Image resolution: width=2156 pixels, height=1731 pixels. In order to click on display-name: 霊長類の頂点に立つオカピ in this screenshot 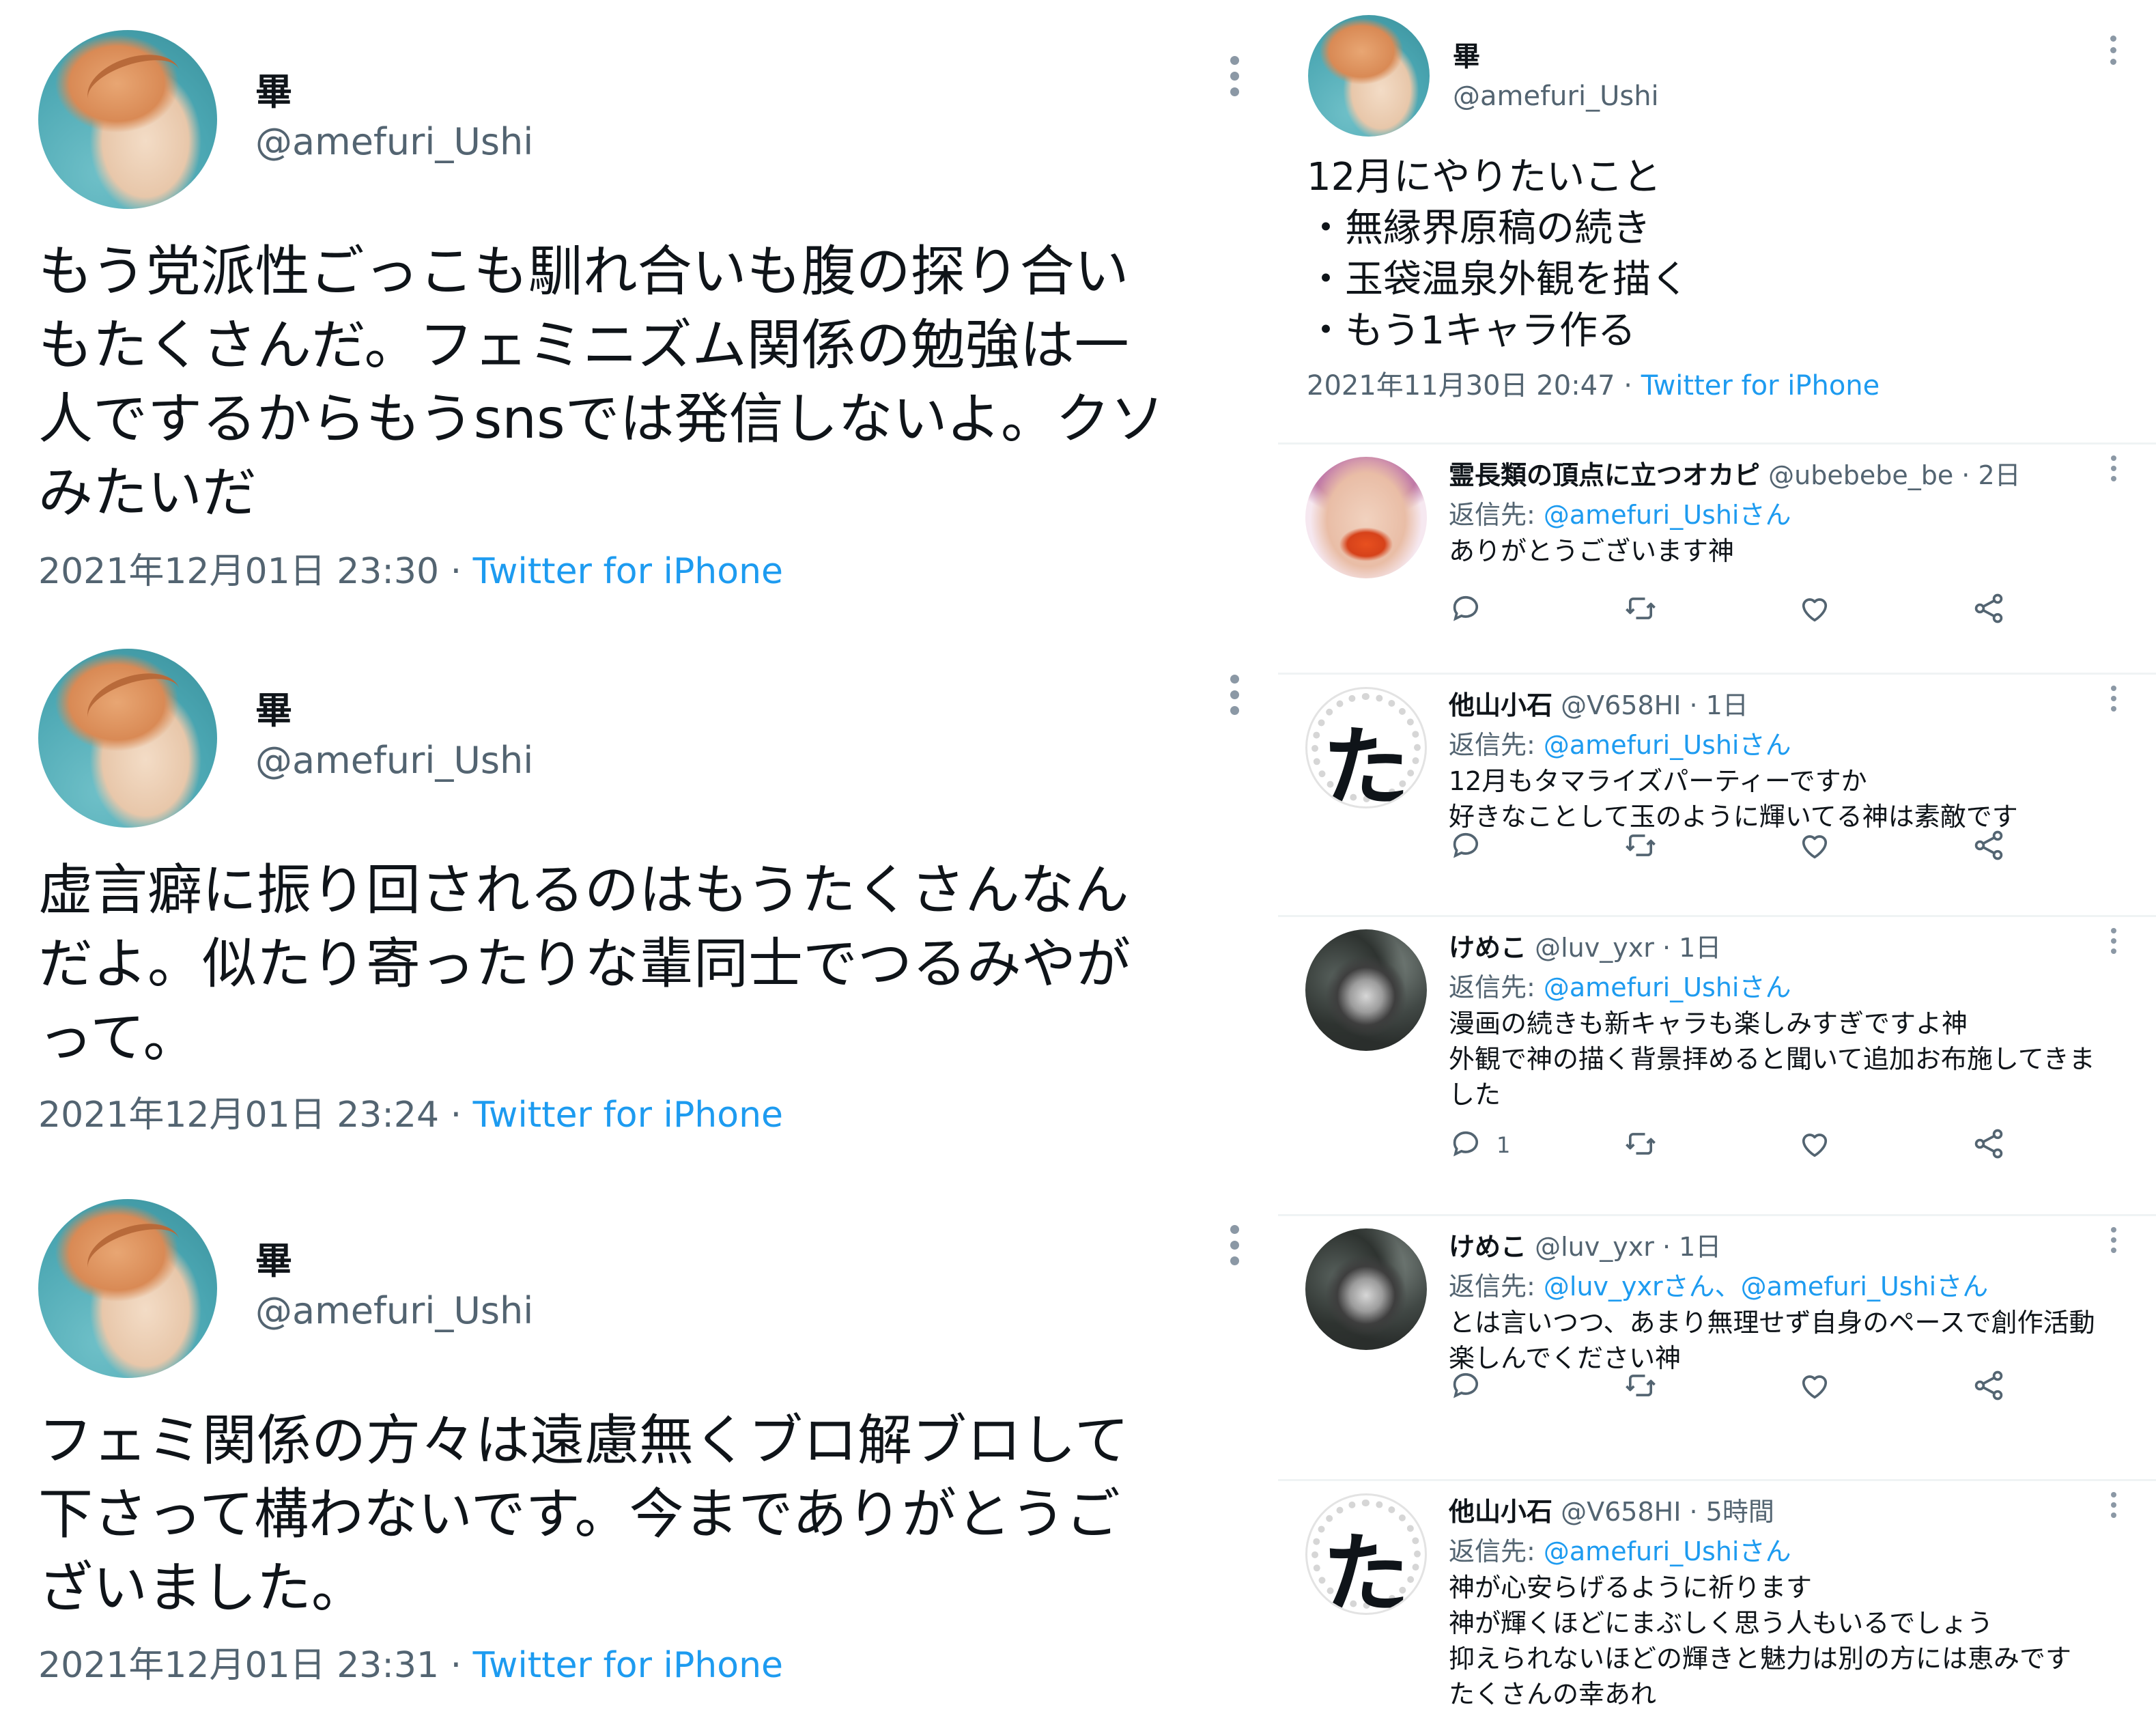, I will do `click(1604, 475)`.